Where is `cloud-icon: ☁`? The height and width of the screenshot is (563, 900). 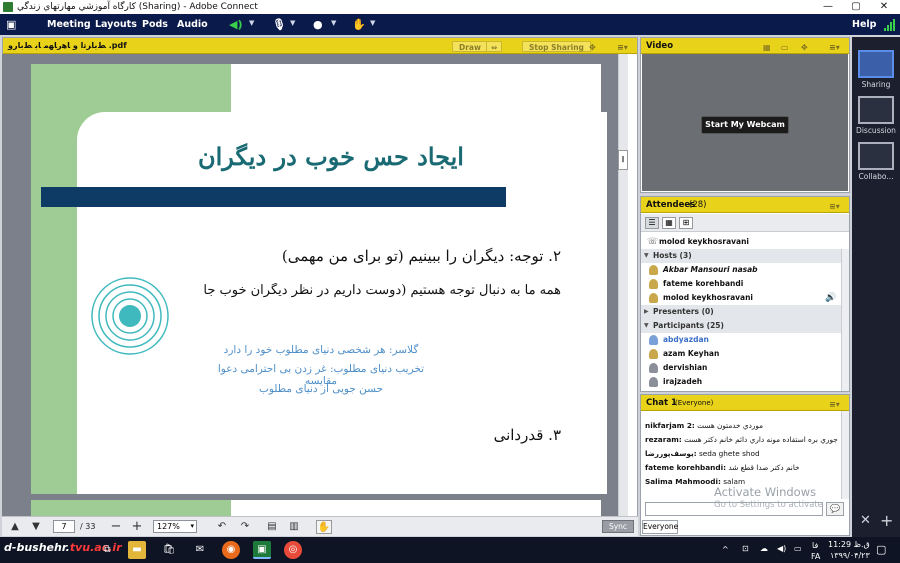 cloud-icon: ☁ is located at coordinates (764, 548).